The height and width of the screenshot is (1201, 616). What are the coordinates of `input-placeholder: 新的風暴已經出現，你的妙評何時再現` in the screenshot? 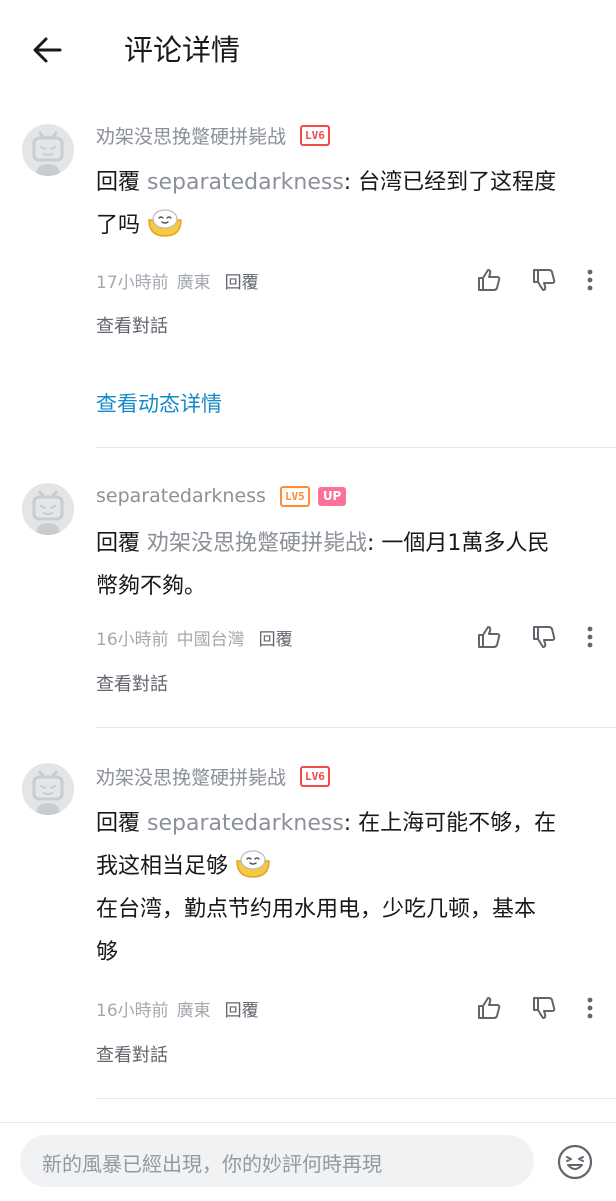 It's located at (212, 1164).